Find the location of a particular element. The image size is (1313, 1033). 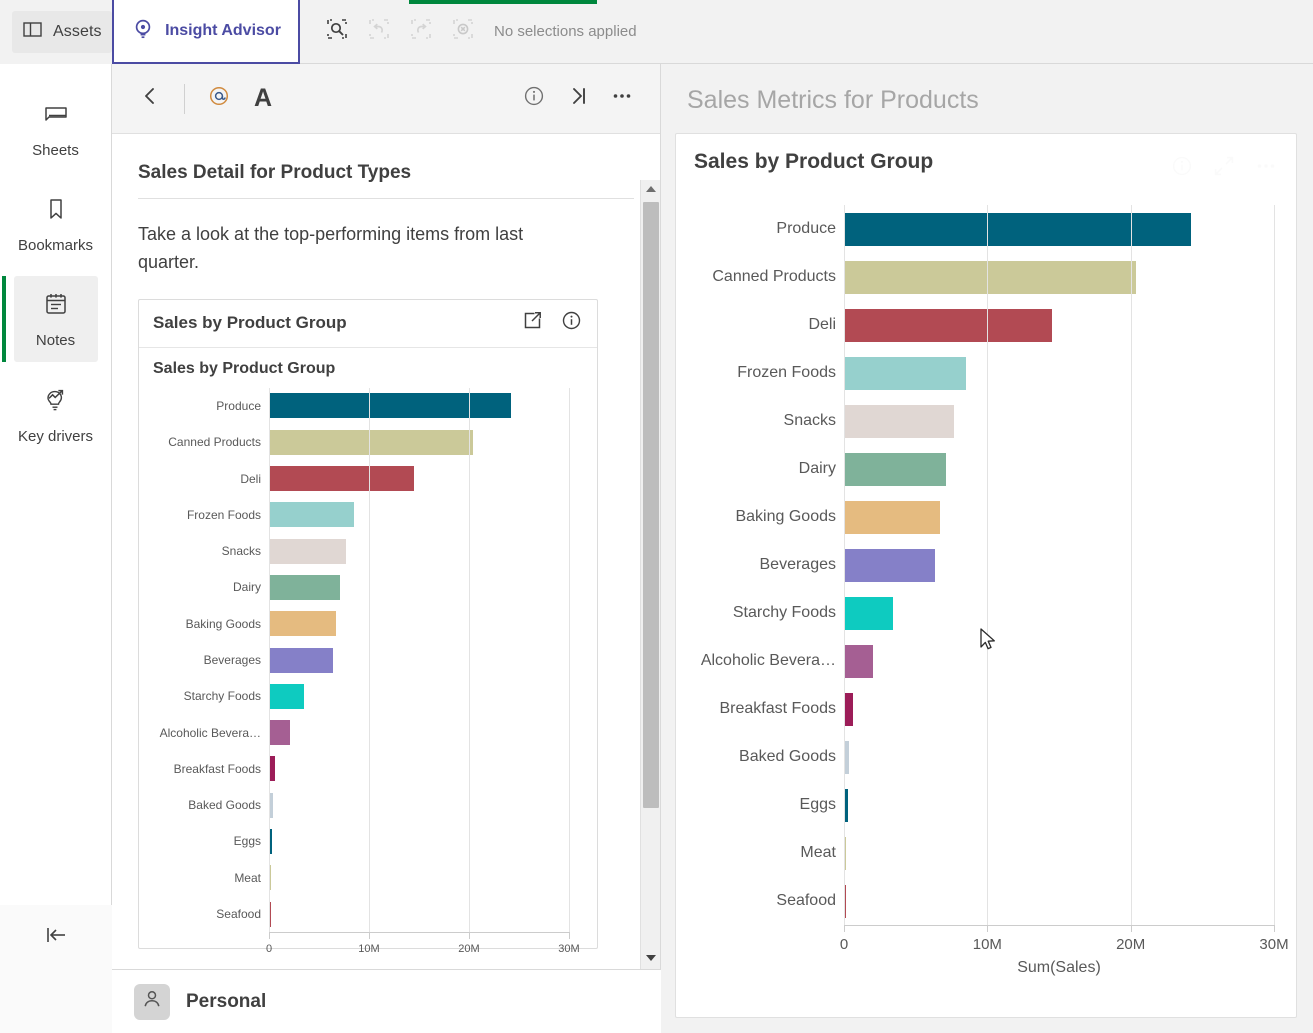

redo-icon is located at coordinates (421, 31).